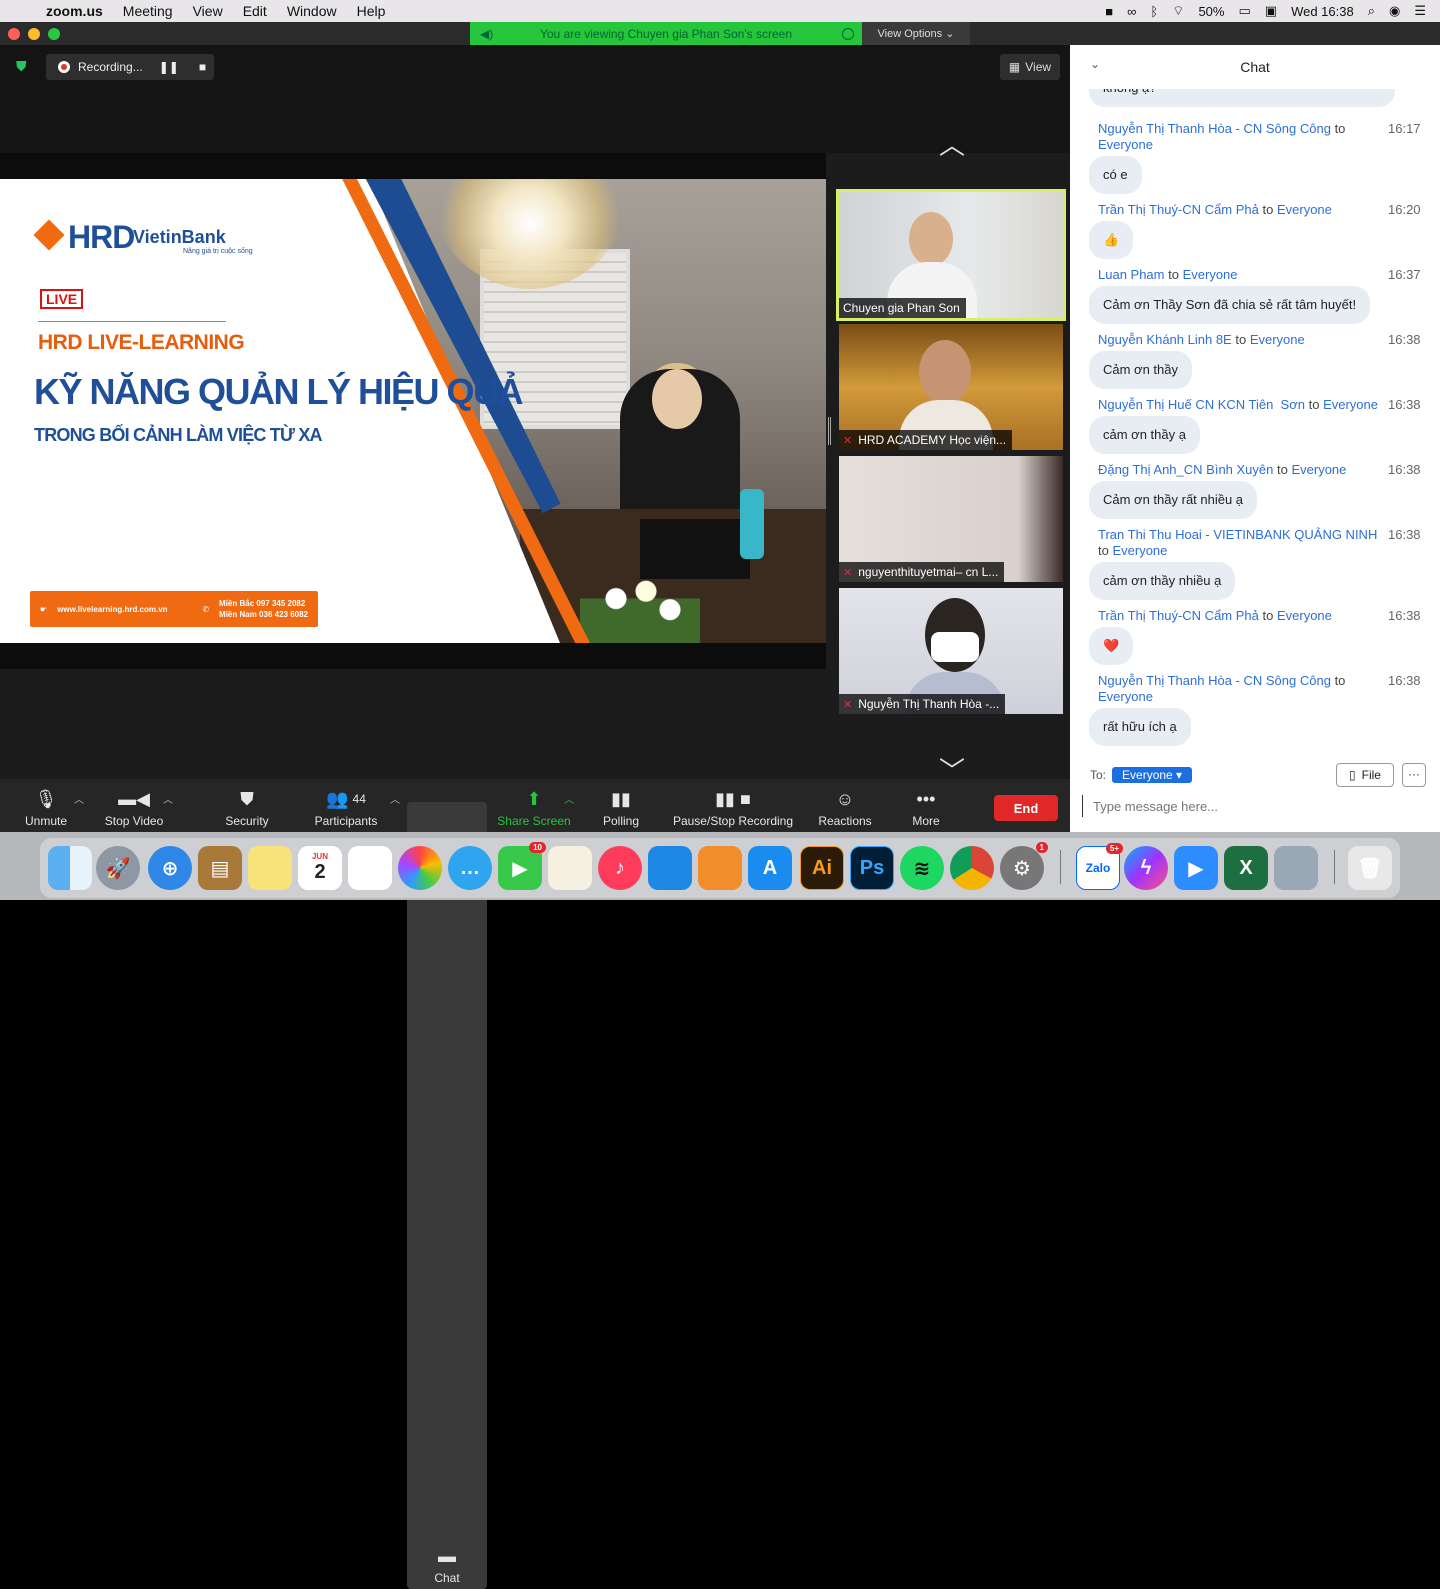 The height and width of the screenshot is (1589, 1440). What do you see at coordinates (1296, 868) in the screenshot?
I see `image-capture-icon` at bounding box center [1296, 868].